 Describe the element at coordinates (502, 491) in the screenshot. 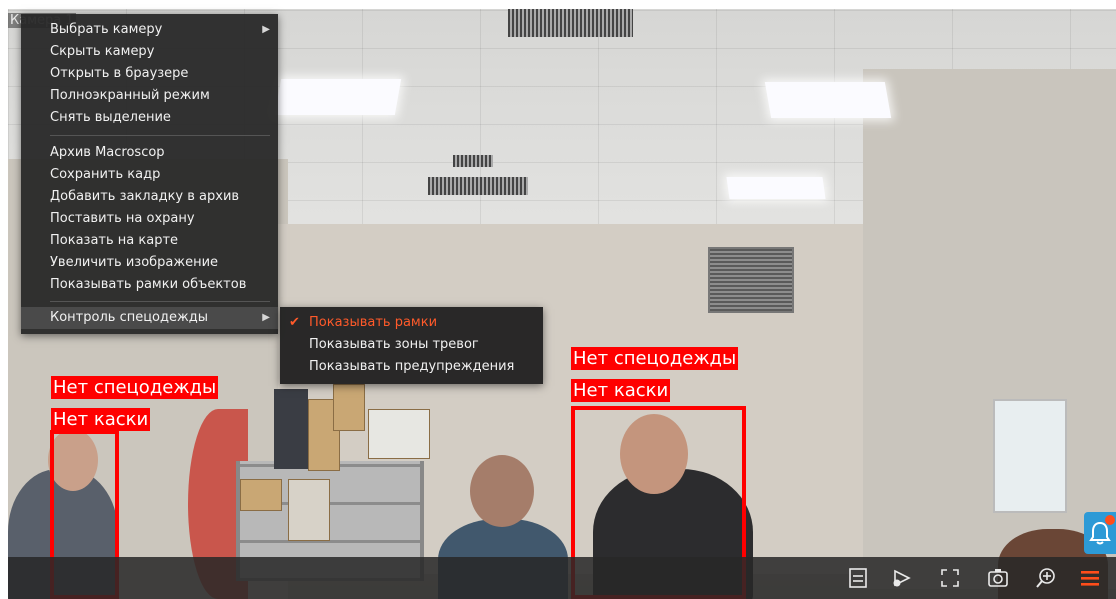

I see `person-head` at that location.